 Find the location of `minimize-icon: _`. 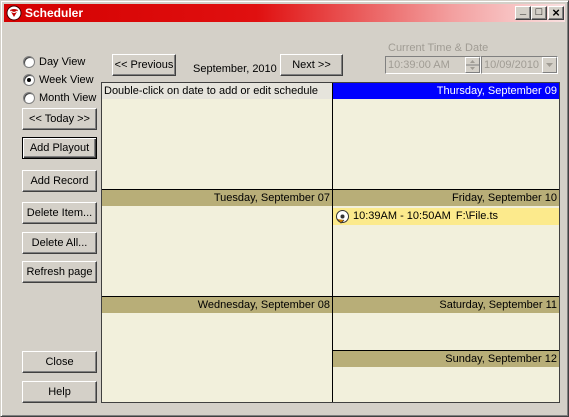

minimize-icon: _ is located at coordinates (523, 10).